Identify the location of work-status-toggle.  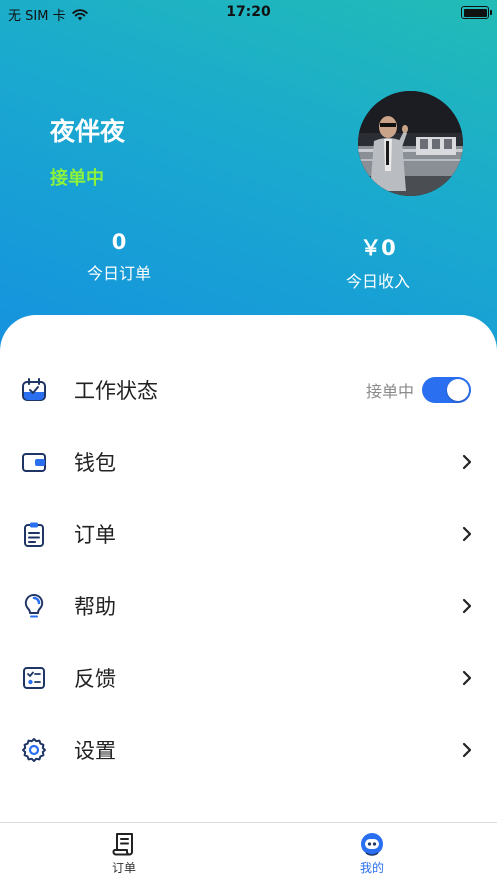
(446, 390).